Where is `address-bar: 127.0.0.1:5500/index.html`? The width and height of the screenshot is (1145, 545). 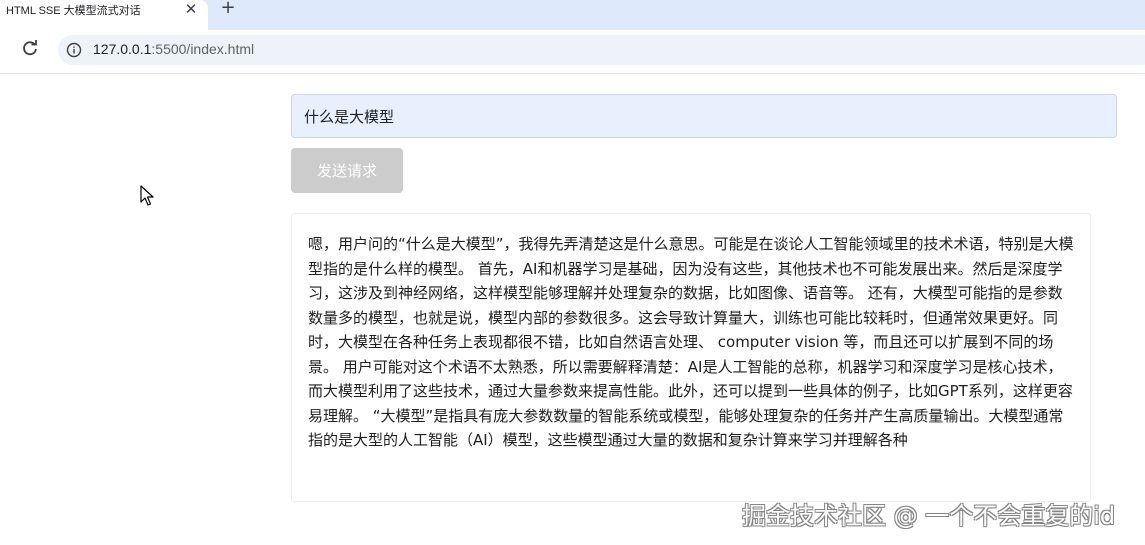
address-bar: 127.0.0.1:5500/index.html is located at coordinates (601, 50).